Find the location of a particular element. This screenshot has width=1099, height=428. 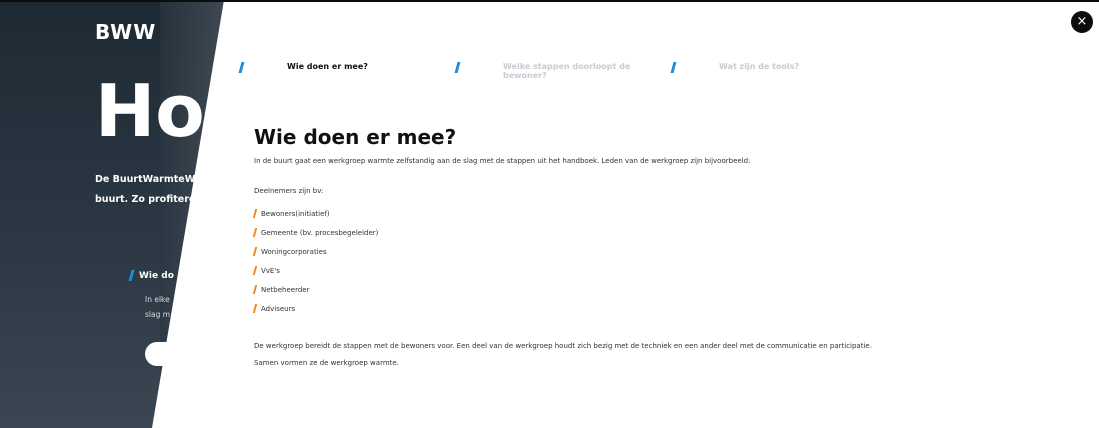

hero-subtext-line: slag m is located at coordinates (158, 314).